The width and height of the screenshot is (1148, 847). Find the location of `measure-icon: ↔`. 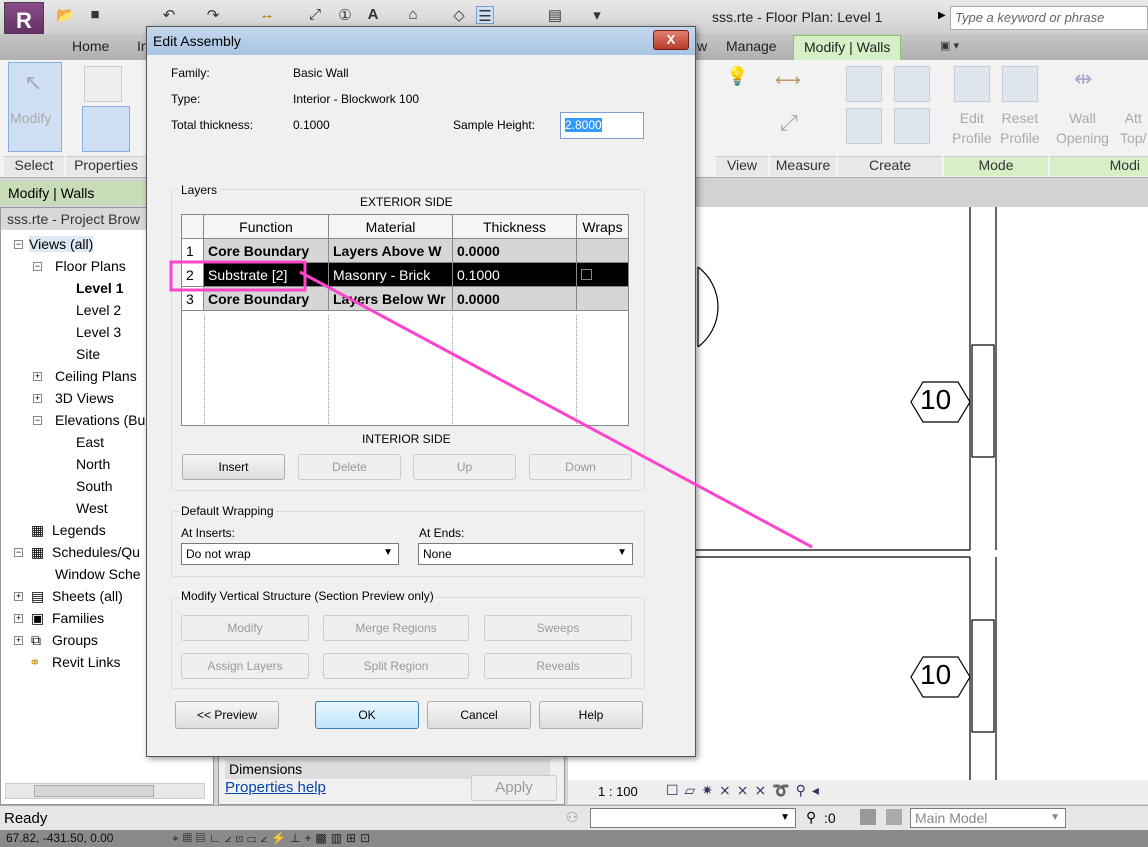

measure-icon: ↔ is located at coordinates (267, 15).